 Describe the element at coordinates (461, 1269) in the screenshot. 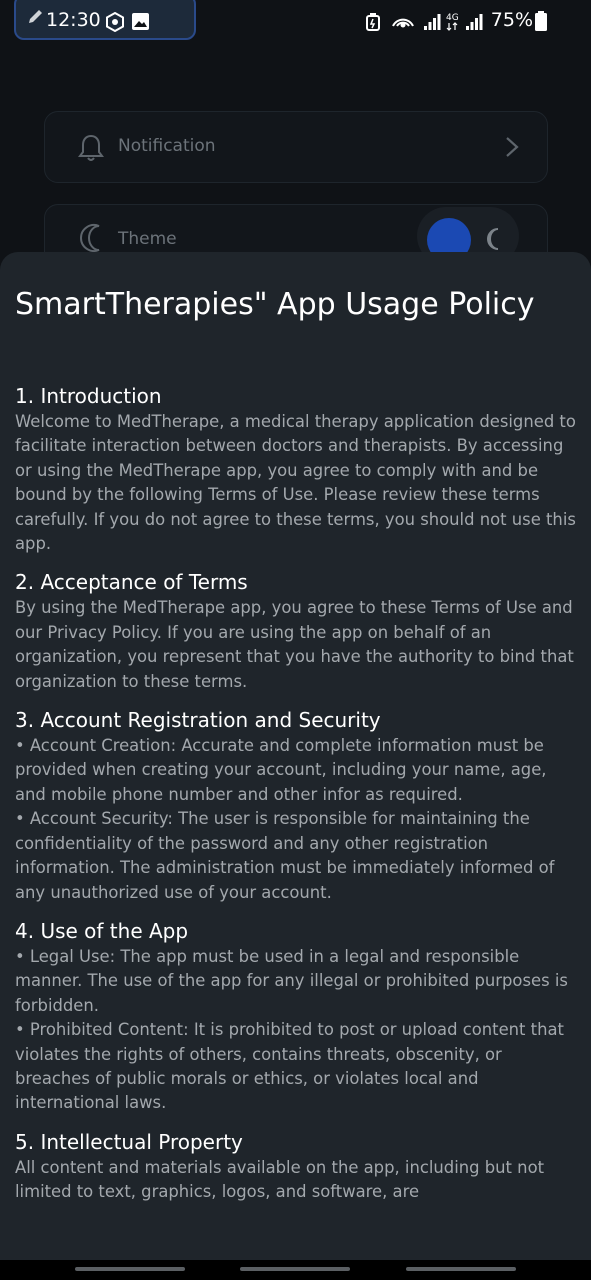

I see `nav-back-pill` at that location.